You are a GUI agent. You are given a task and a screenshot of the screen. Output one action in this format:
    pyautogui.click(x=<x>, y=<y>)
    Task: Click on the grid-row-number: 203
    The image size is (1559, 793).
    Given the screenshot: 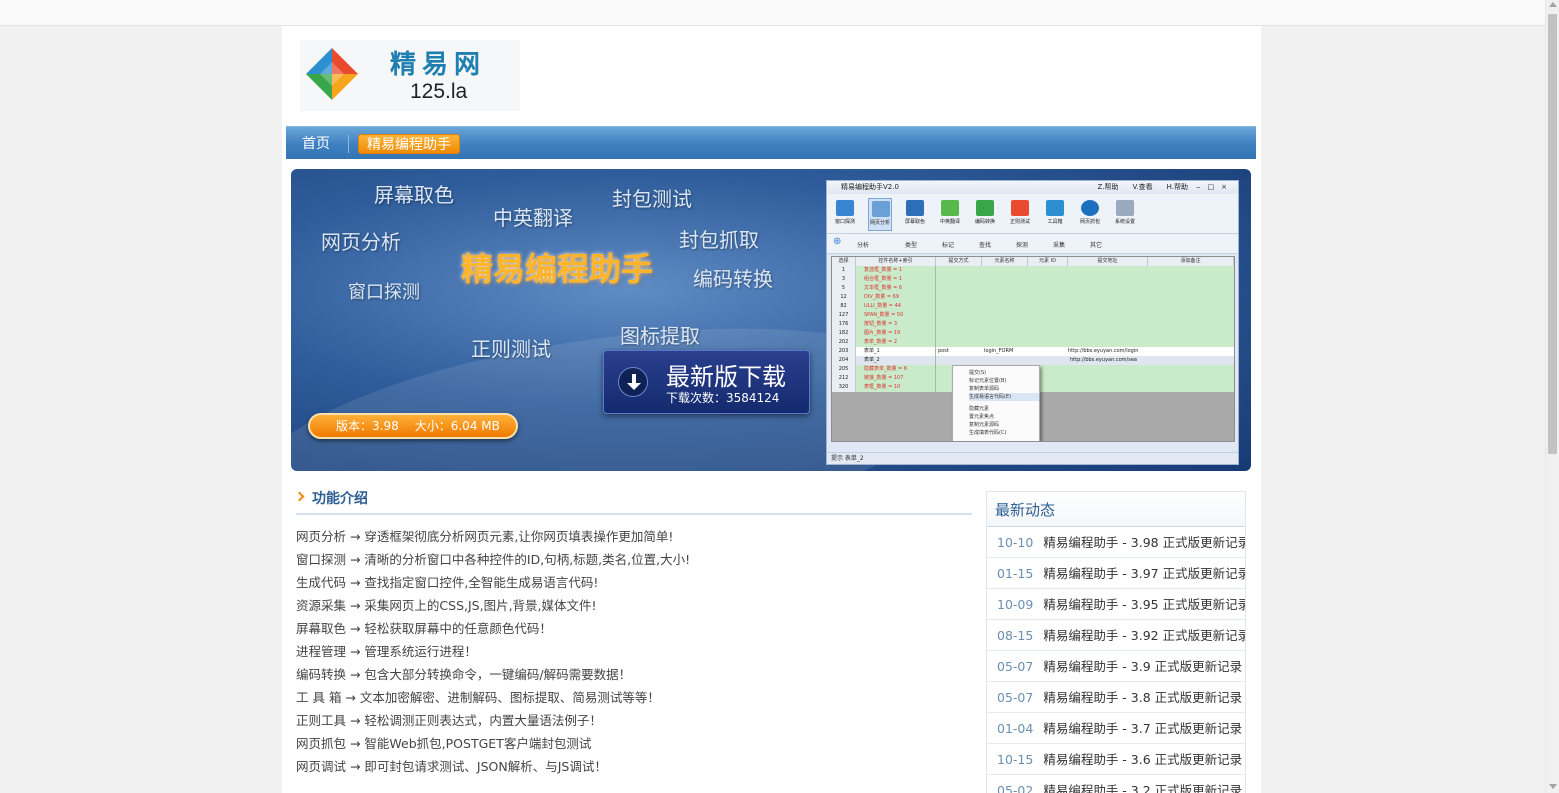 What is the action you would take?
    pyautogui.click(x=844, y=351)
    